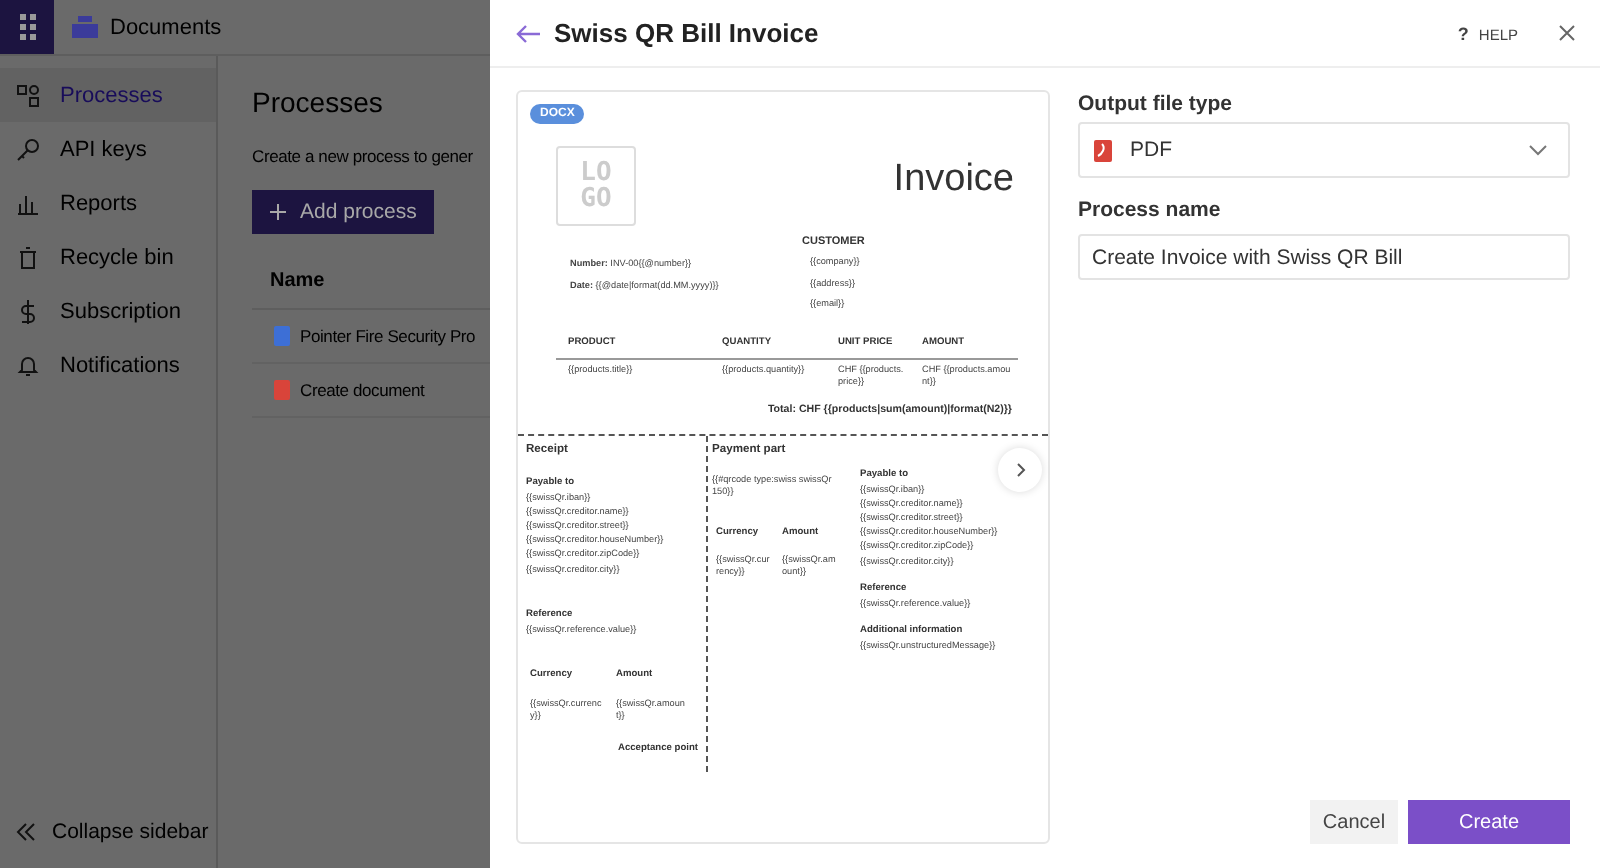 The image size is (1600, 868). Describe the element at coordinates (1324, 150) in the screenshot. I see `output-file-type-dropdown: PDF` at that location.